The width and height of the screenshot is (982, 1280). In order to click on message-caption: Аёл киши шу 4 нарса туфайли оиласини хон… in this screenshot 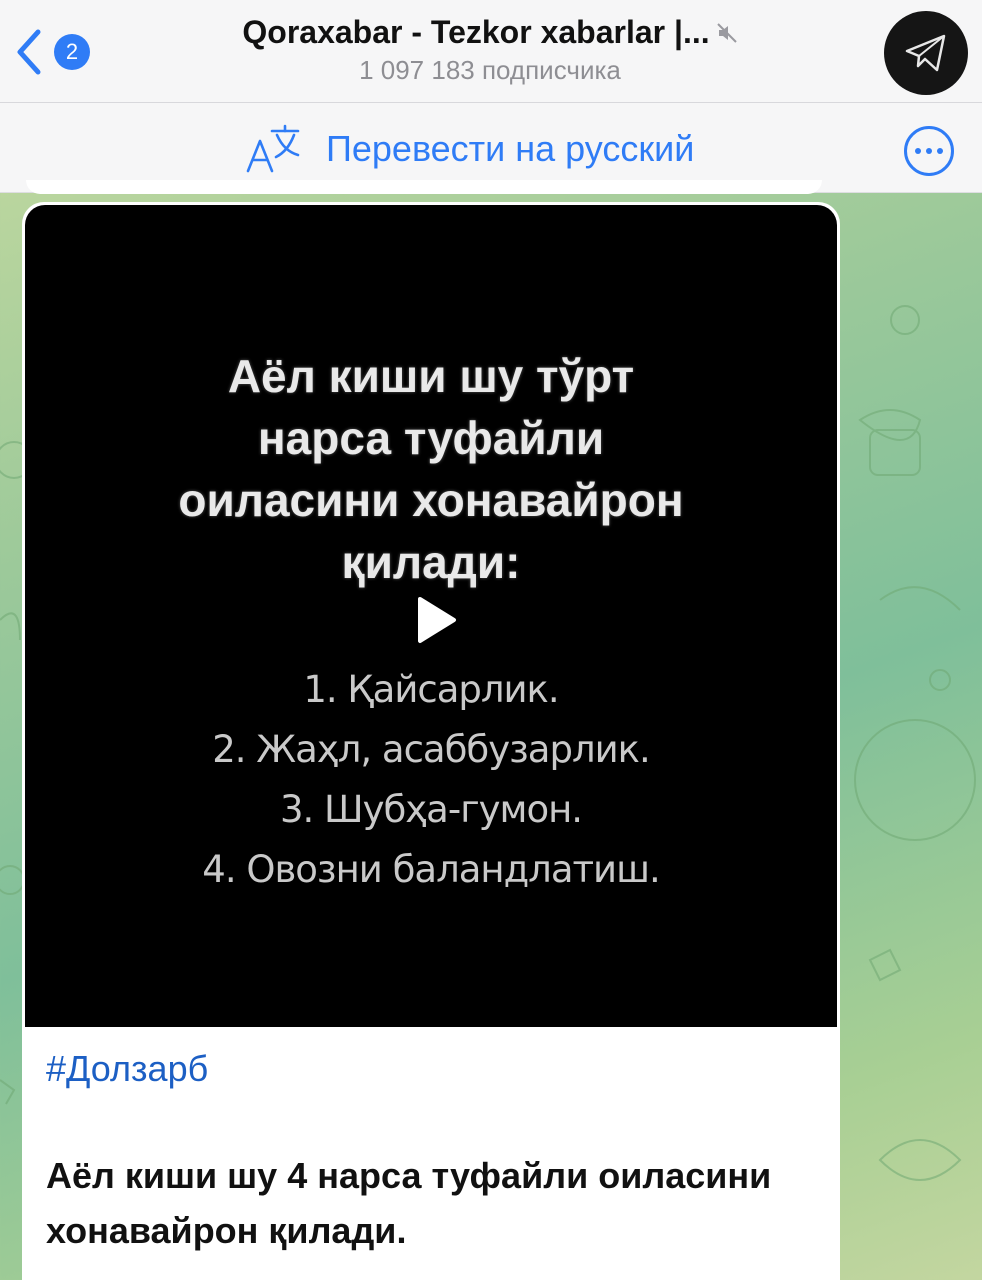, I will do `click(409, 1203)`.